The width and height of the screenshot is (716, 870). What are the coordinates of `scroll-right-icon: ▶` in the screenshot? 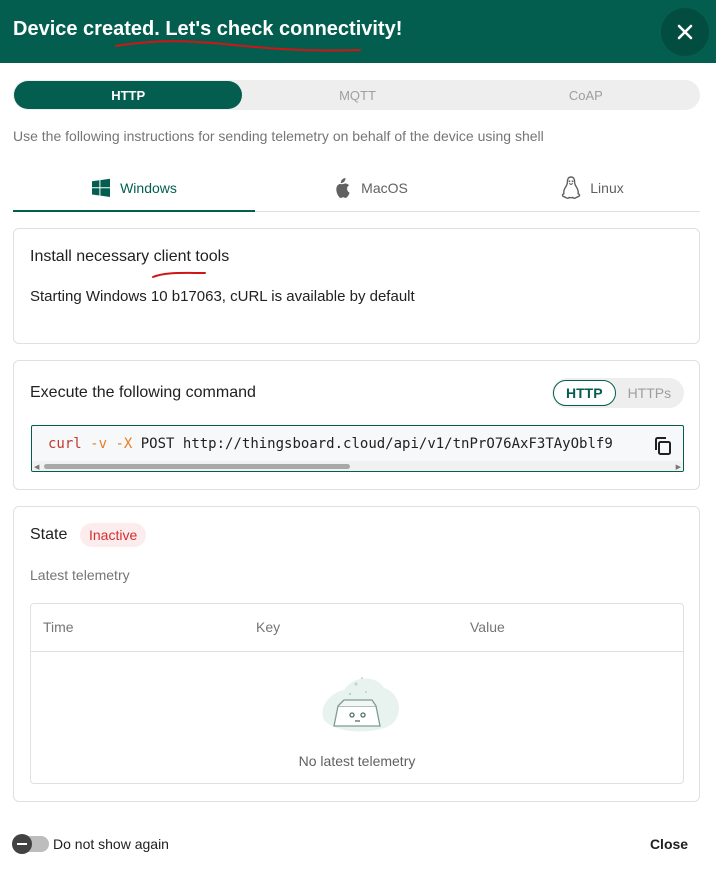 It's located at (678, 467).